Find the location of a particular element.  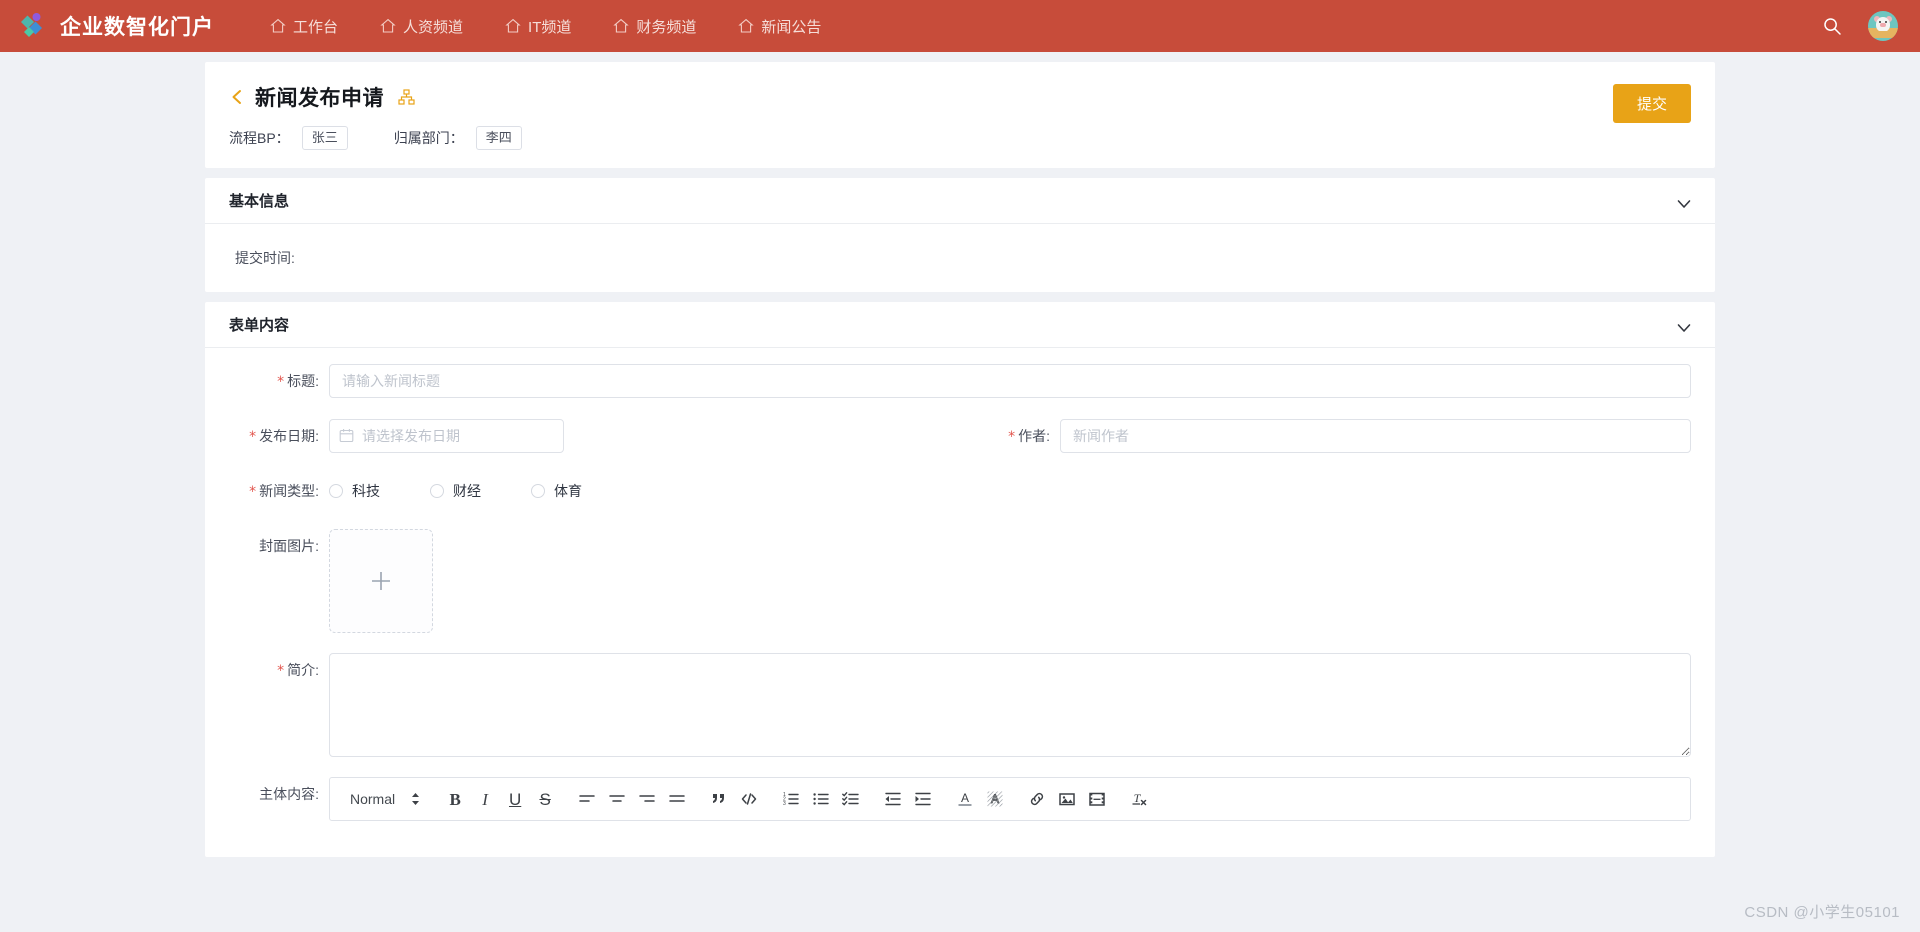

format-select: Normal is located at coordinates (384, 799).